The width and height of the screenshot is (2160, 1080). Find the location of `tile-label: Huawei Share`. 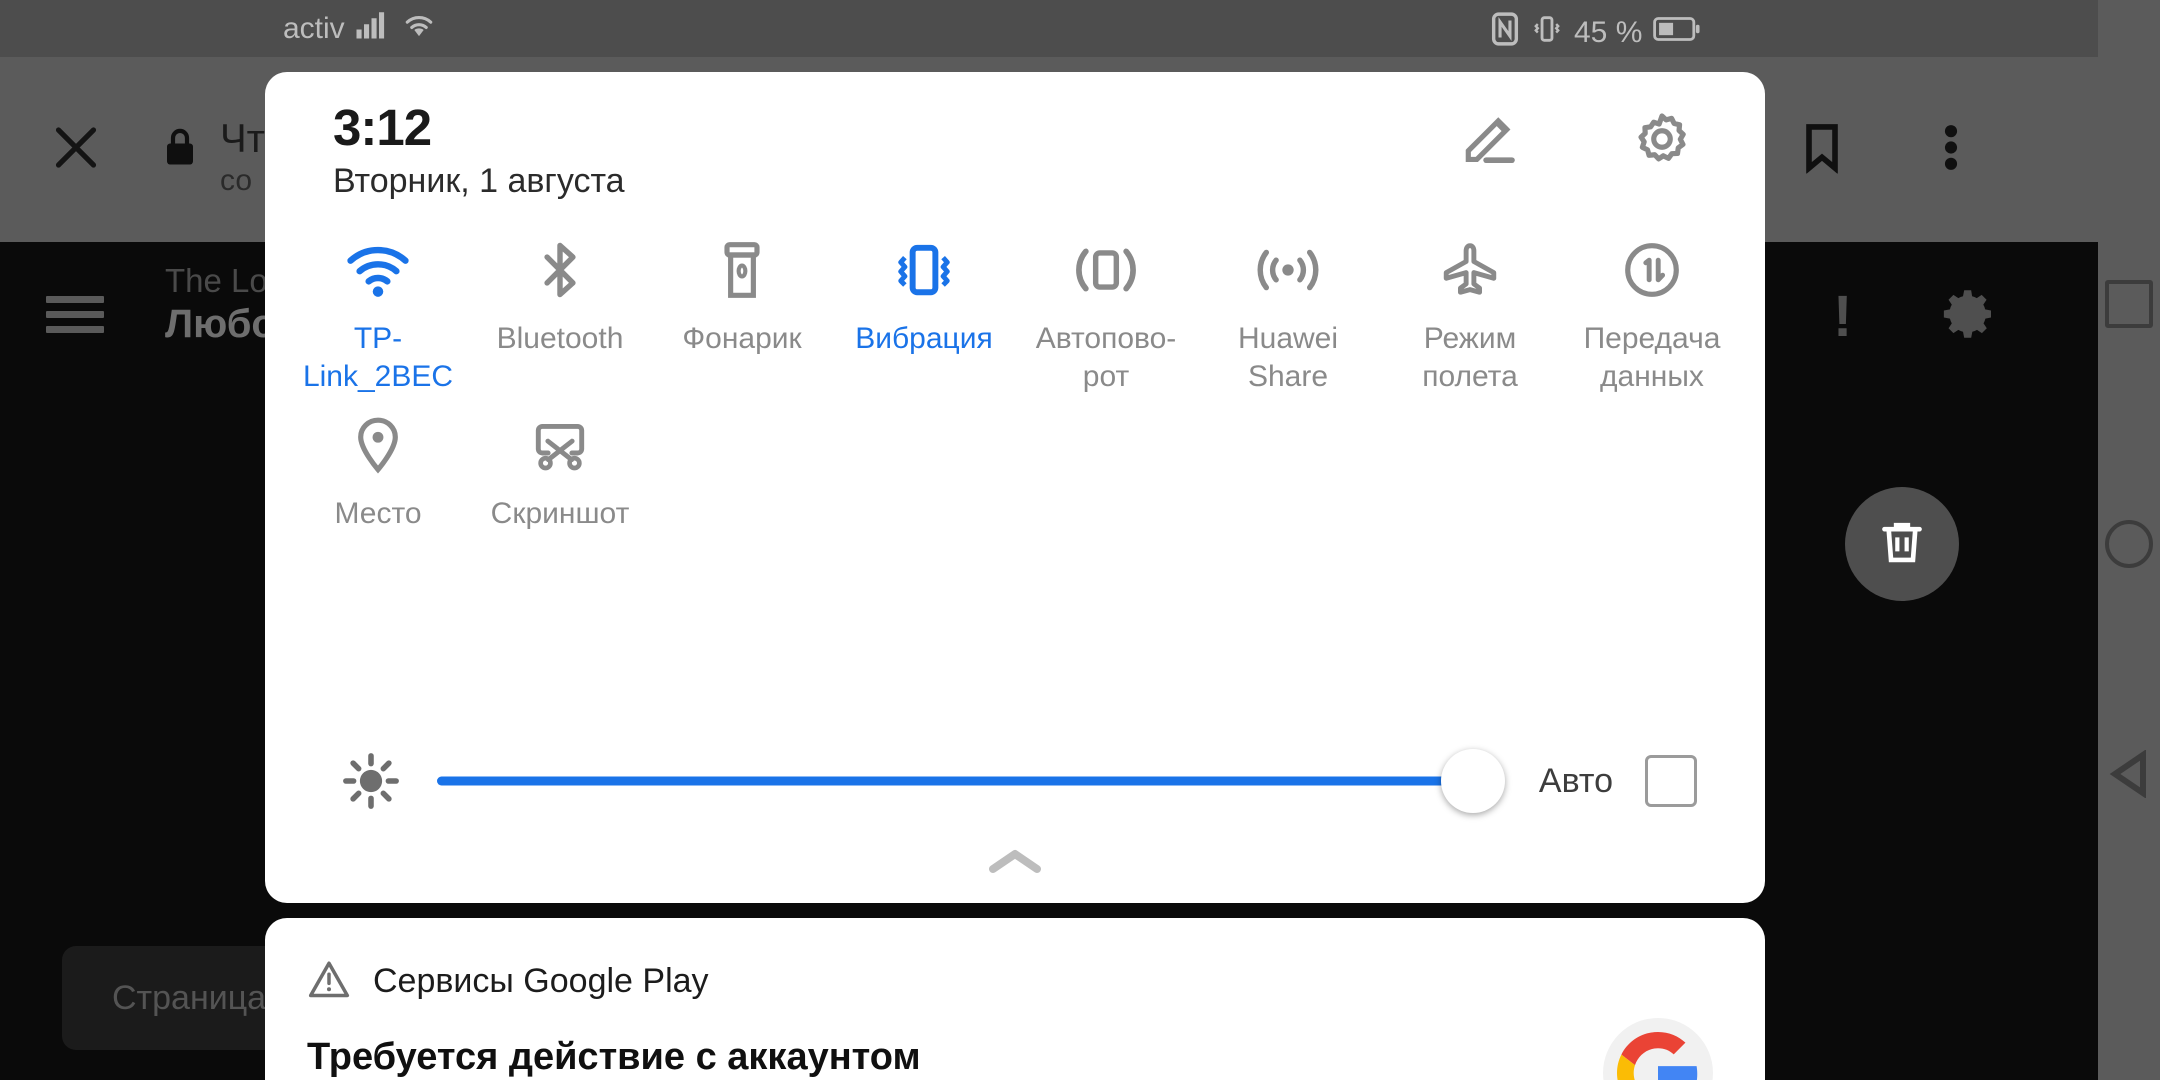

tile-label: Huawei Share is located at coordinates (1288, 357).